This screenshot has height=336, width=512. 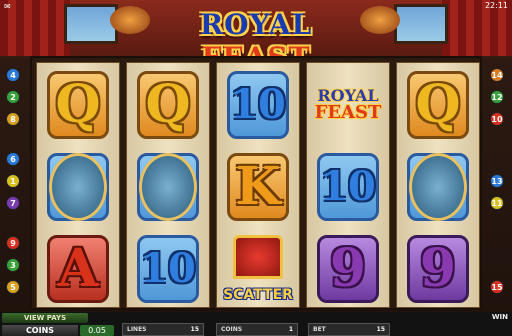 What do you see at coordinates (13, 97) in the screenshot?
I see `payline-marker-left: 2` at bounding box center [13, 97].